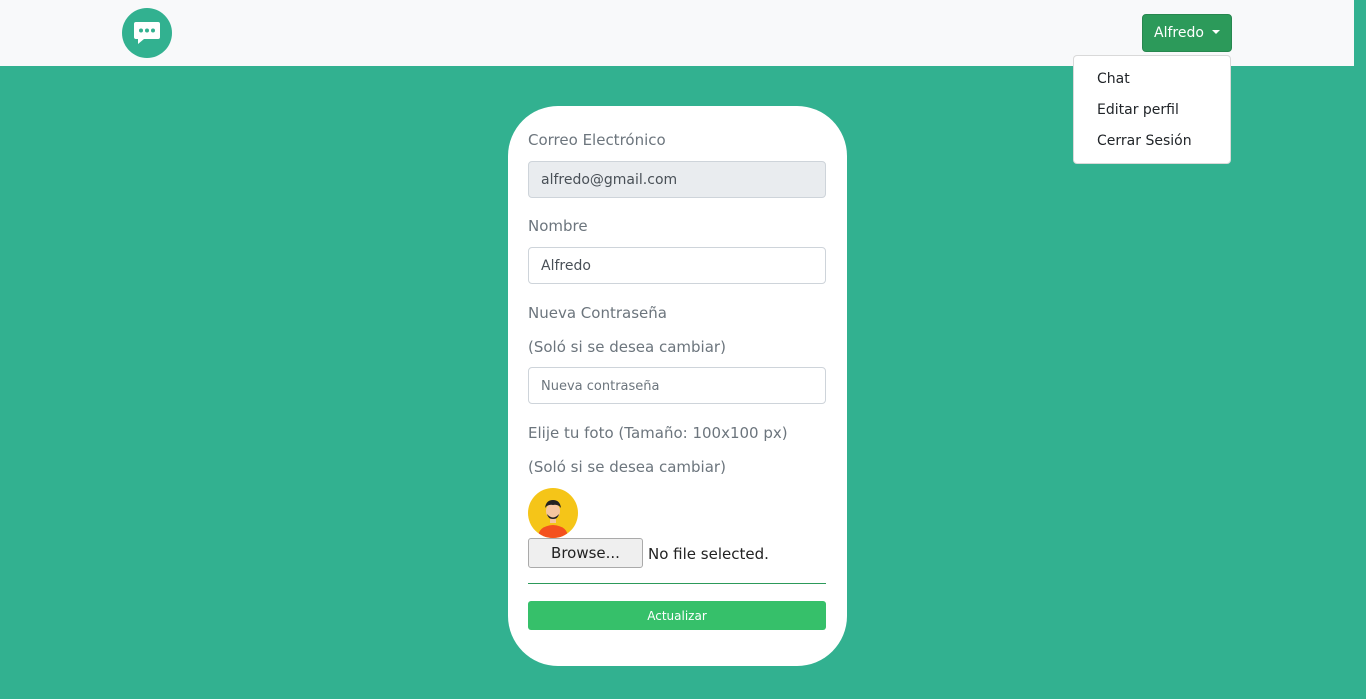 Image resolution: width=1366 pixels, height=699 pixels. Describe the element at coordinates (708, 554) in the screenshot. I see `file-status: No file selected.` at that location.